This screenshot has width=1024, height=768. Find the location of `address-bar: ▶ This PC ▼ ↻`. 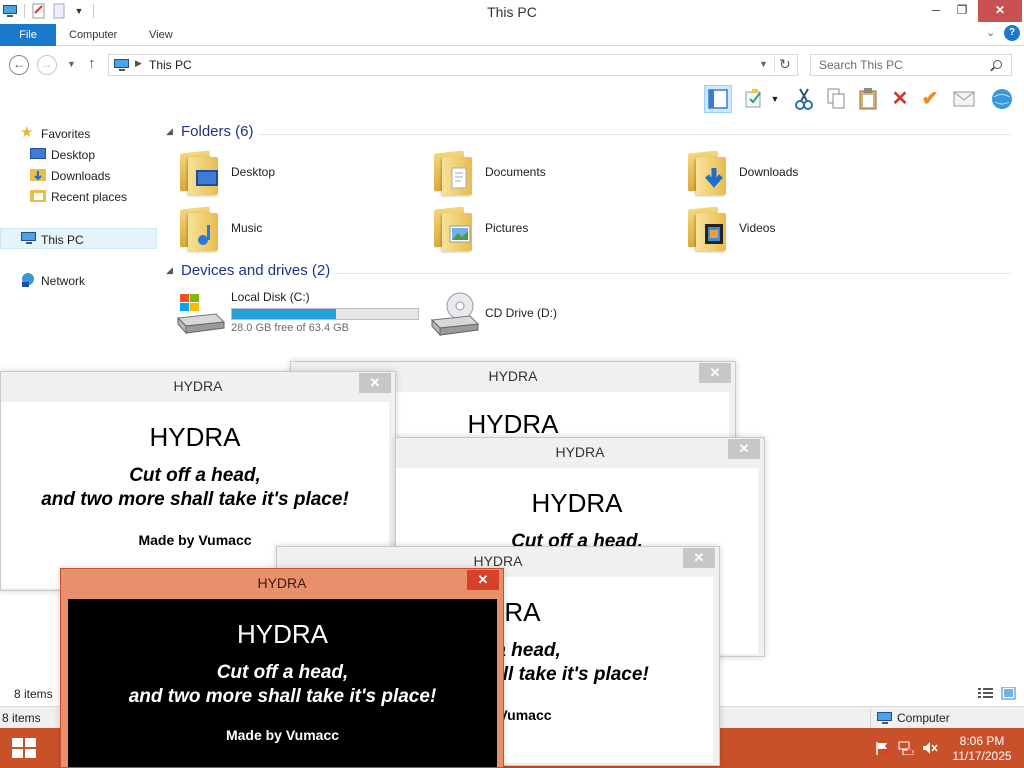

address-bar: ▶ This PC ▼ ↻ is located at coordinates (453, 65).